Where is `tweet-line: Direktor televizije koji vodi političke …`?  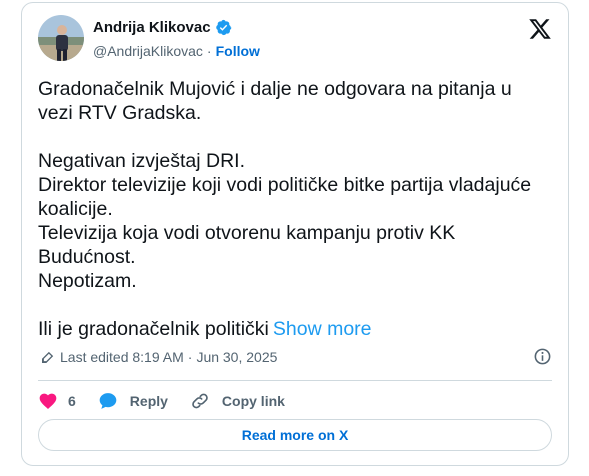 tweet-line: Direktor televizije koji vodi političke … is located at coordinates (285, 185).